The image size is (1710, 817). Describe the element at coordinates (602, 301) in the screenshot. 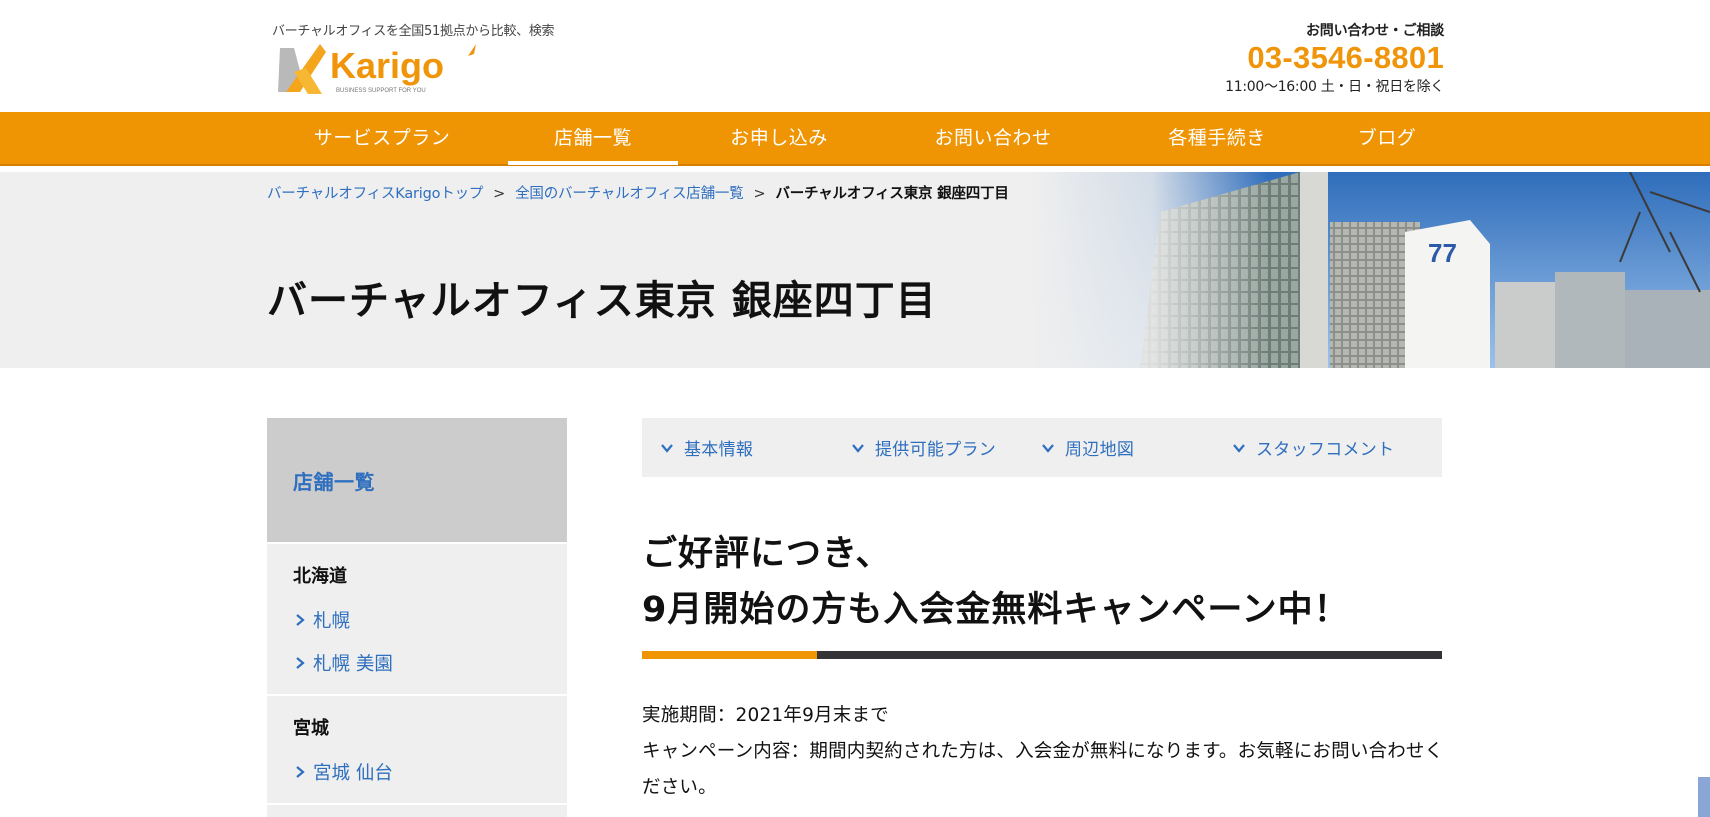

I see `page-title: バーチャルオフィス東京 銀座四丁目` at that location.